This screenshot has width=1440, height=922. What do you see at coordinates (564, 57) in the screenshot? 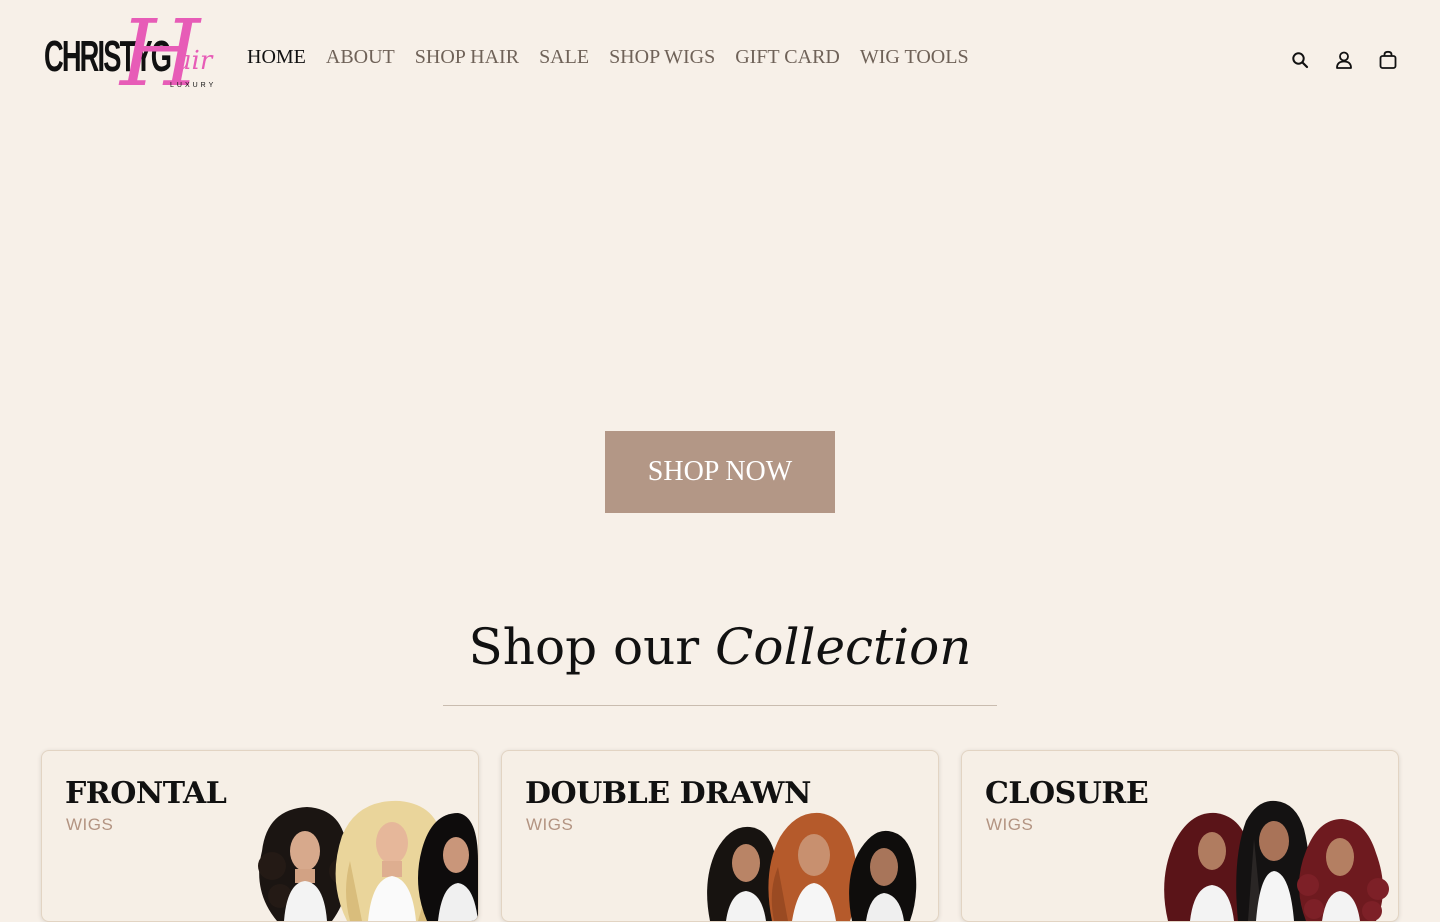
I see `nav-sale: SALE` at bounding box center [564, 57].